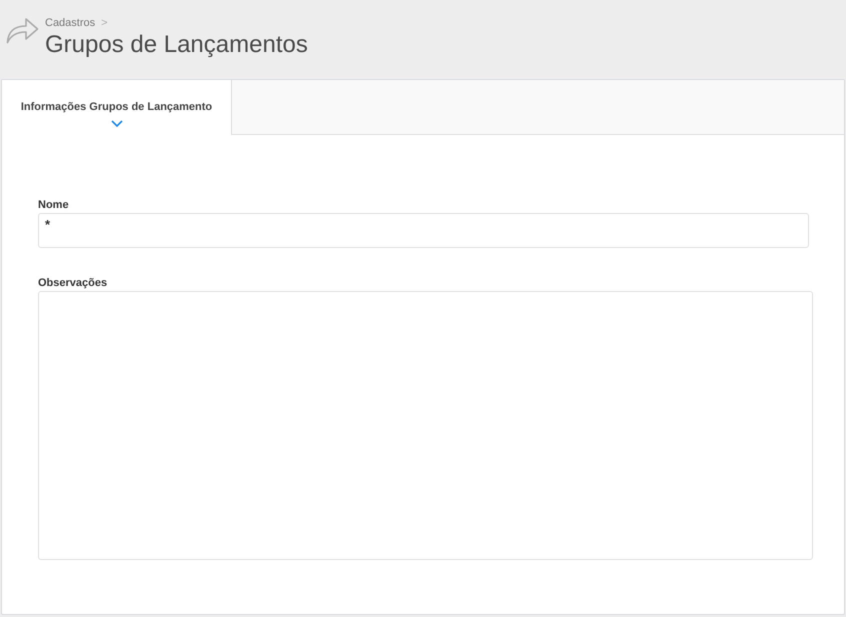 The width and height of the screenshot is (846, 617). I want to click on chevron-down-icon, so click(116, 123).